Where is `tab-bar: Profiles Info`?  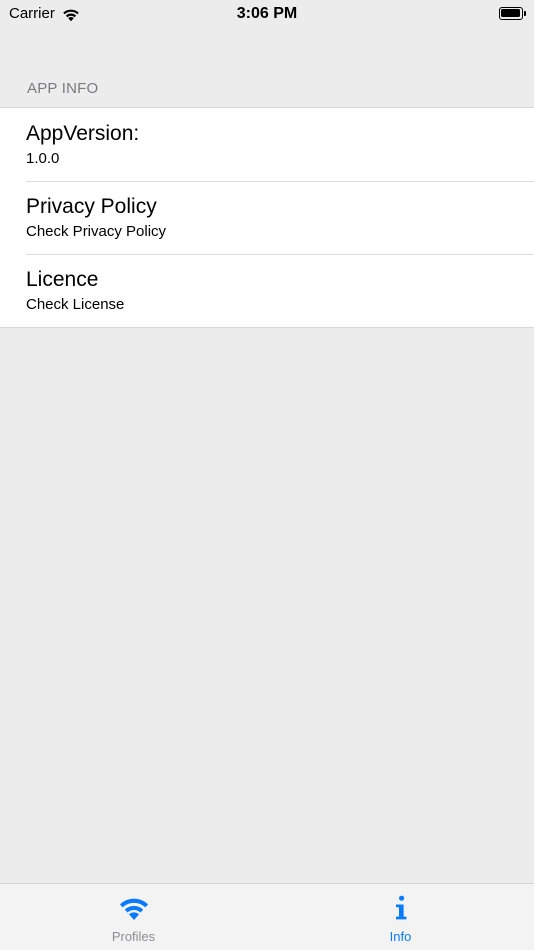
tab-bar: Profiles Info is located at coordinates (267, 916).